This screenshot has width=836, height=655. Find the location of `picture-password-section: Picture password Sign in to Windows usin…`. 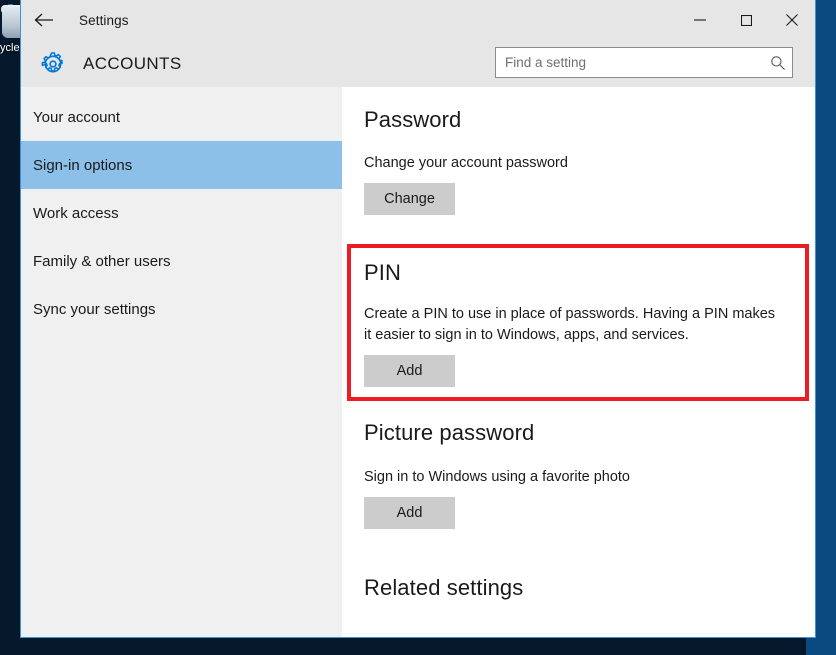

picture-password-section: Picture password Sign in to Windows usin… is located at coordinates (497, 474).